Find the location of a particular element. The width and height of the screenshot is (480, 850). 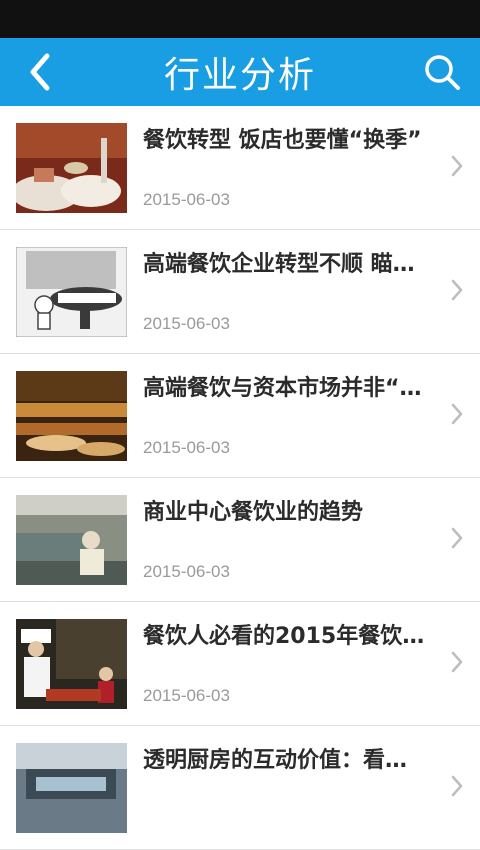

article-title: 餐饮转型 饭店也要懂“换季” is located at coordinates (282, 140).